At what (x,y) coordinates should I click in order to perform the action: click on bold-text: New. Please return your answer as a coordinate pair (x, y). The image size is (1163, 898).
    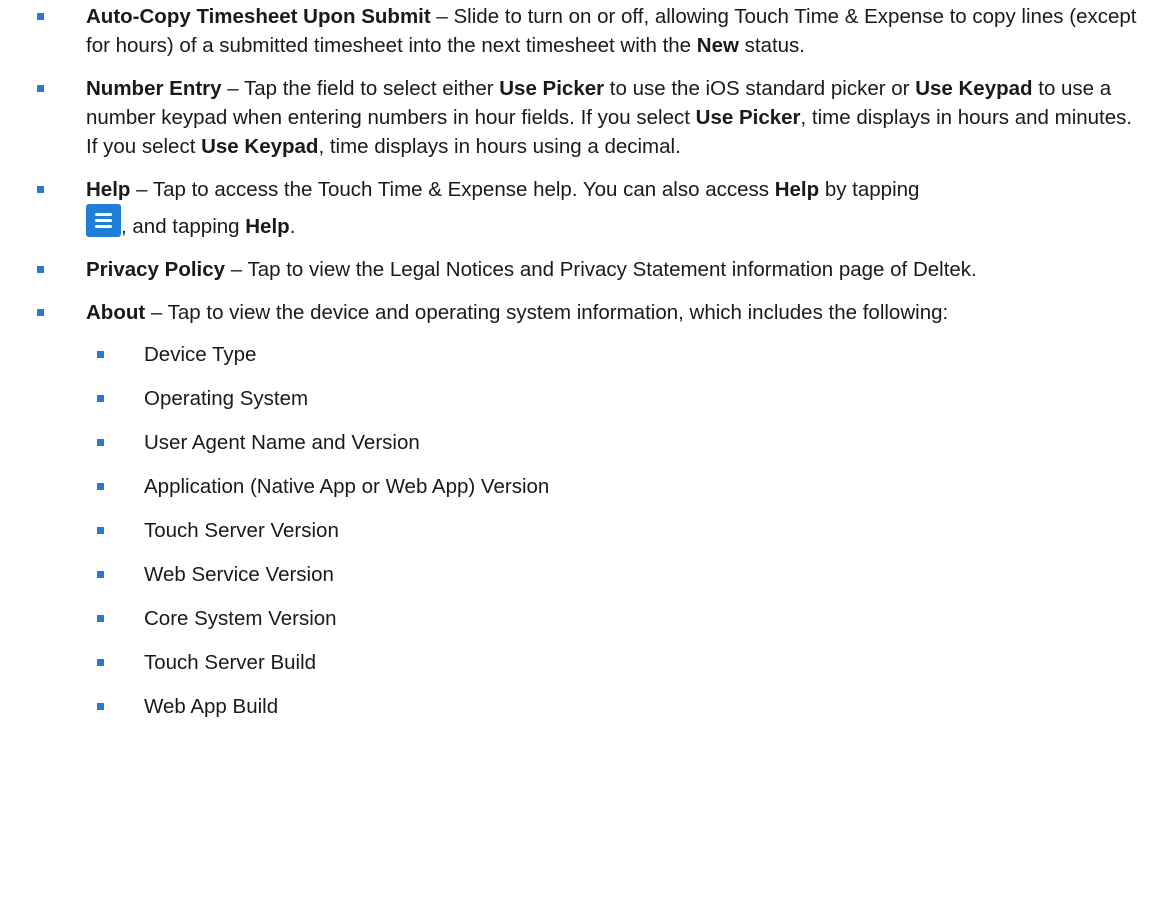
    Looking at the image, I should click on (717, 45).